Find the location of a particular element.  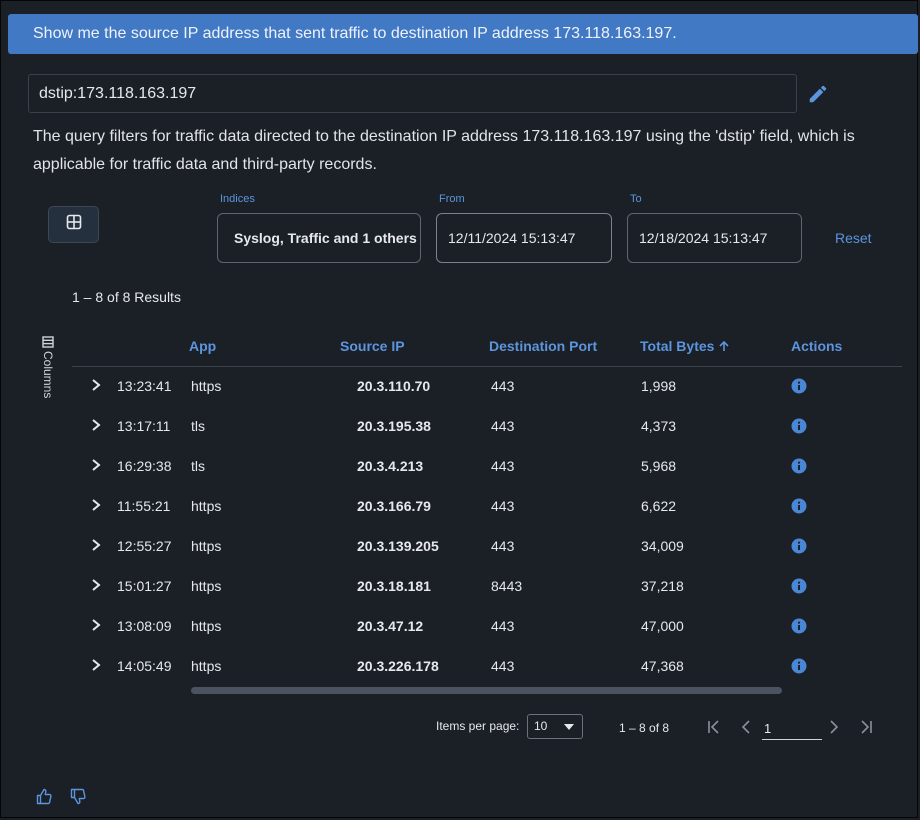

table-row: 13:08:09 https 20.3.47.12 443 47,000 is located at coordinates (487, 626).